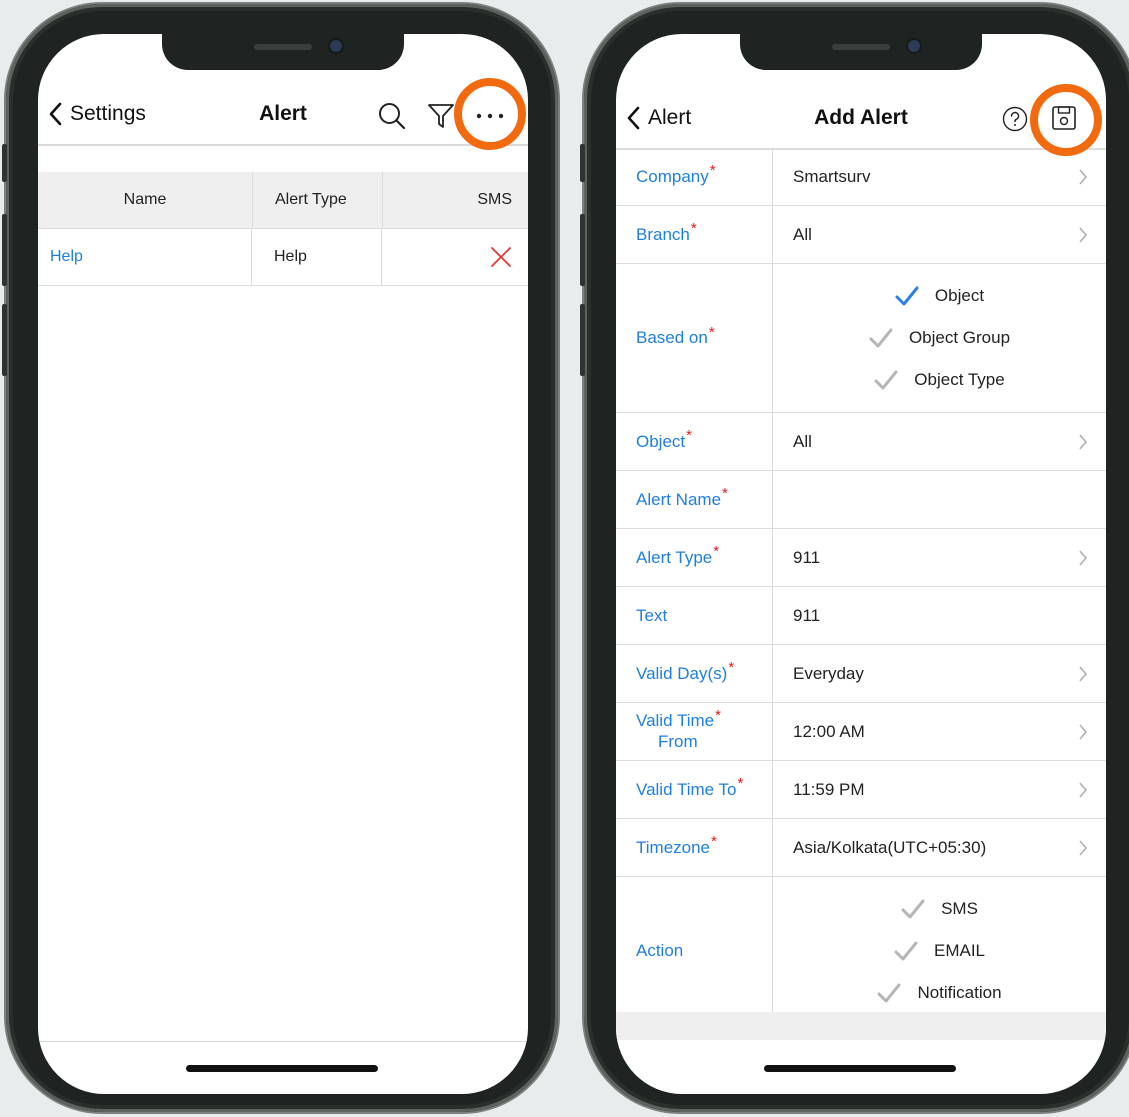 Image resolution: width=1129 pixels, height=1117 pixels. Describe the element at coordinates (939, 951) in the screenshot. I see `option-email: EMAIL` at that location.